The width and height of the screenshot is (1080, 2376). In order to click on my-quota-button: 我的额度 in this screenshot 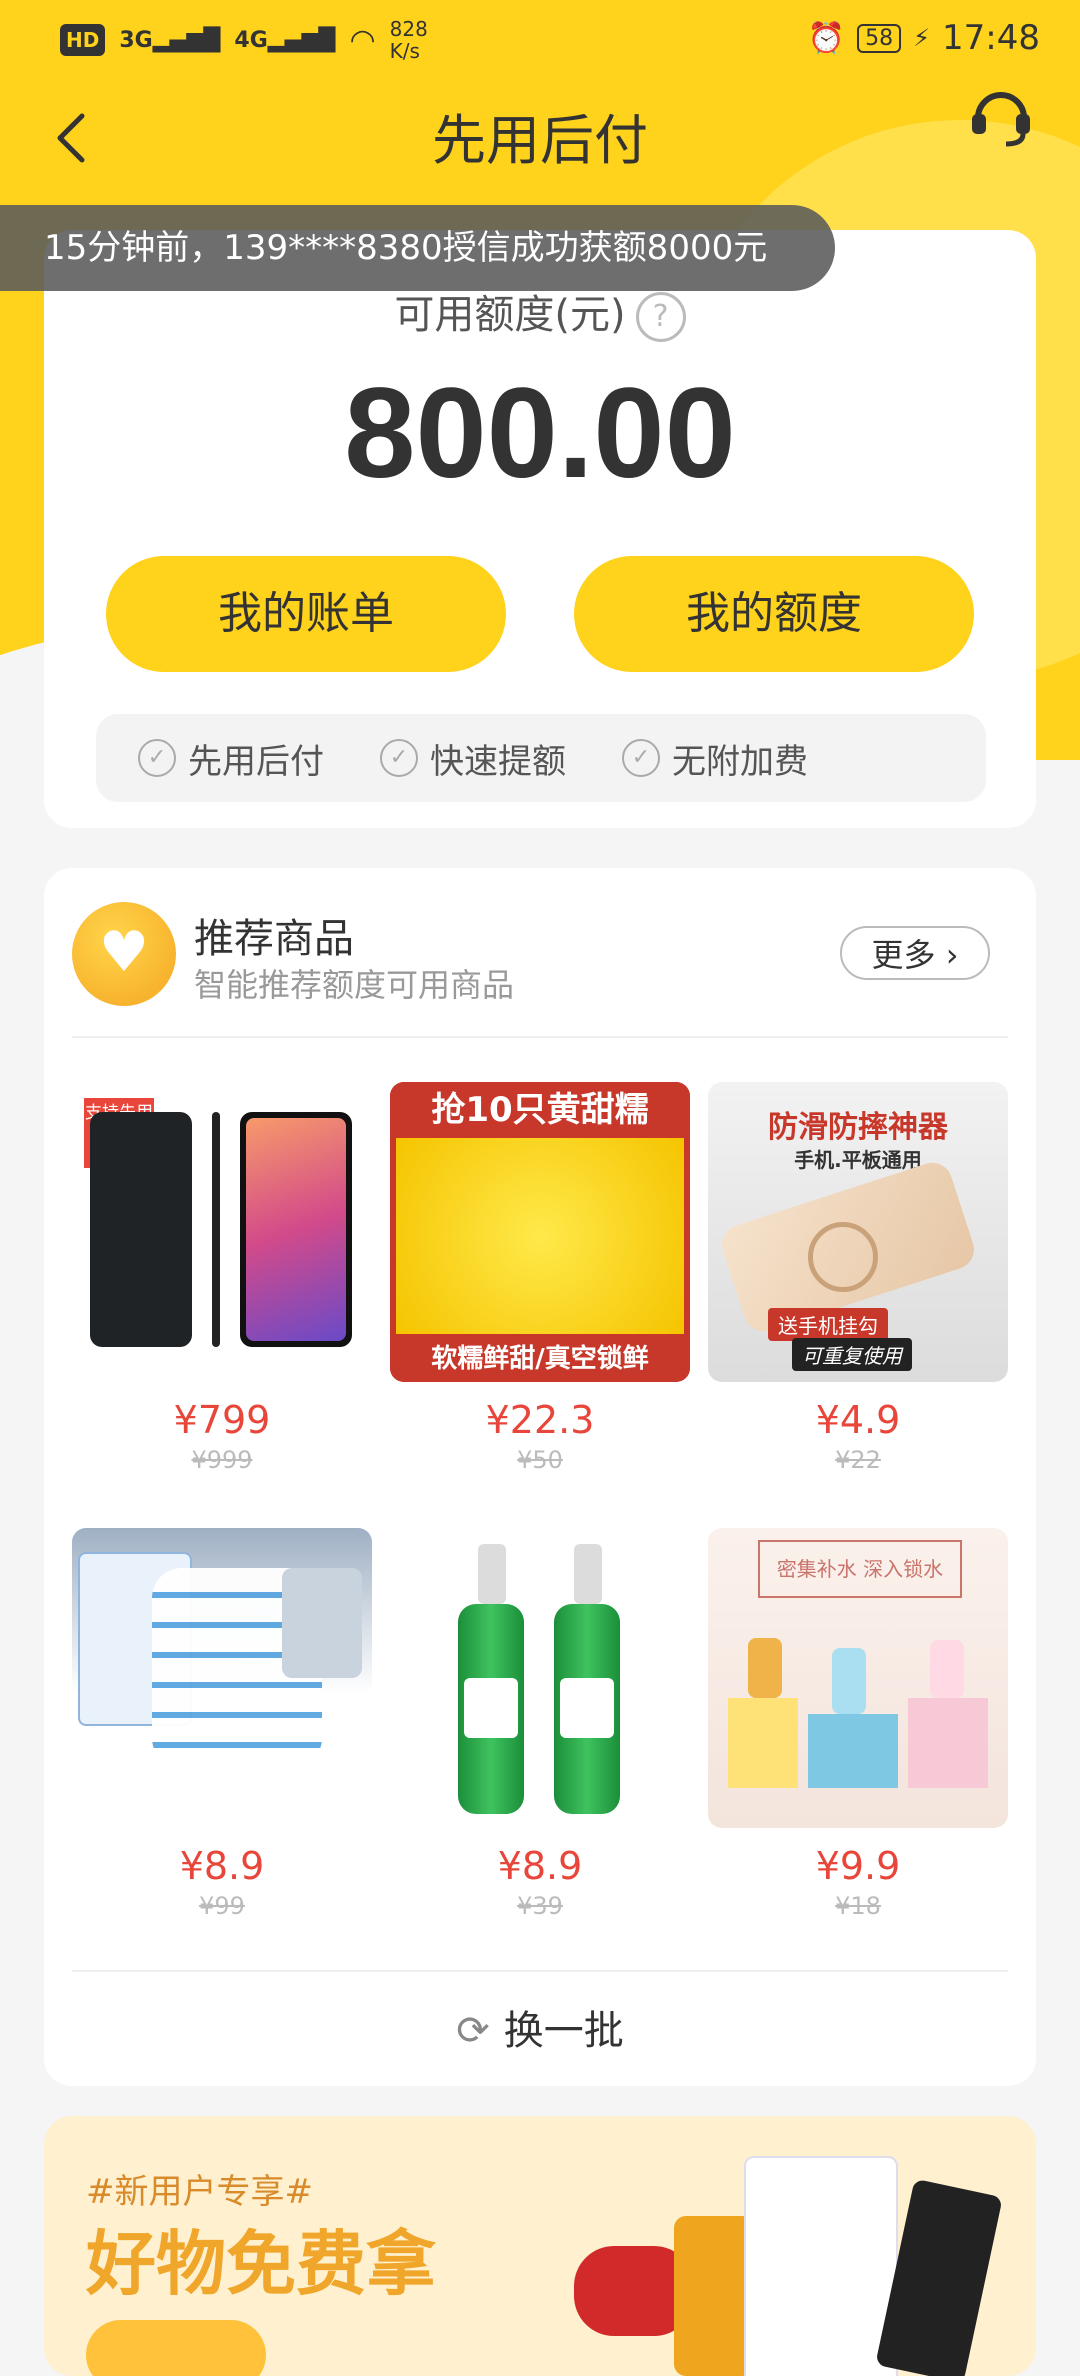, I will do `click(774, 614)`.